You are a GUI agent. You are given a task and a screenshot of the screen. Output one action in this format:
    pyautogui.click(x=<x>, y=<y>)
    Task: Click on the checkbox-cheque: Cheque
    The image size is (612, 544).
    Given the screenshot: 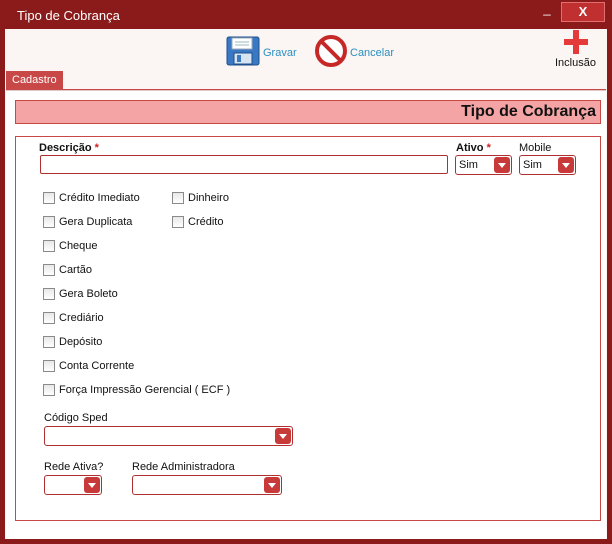 What is the action you would take?
    pyautogui.click(x=70, y=246)
    